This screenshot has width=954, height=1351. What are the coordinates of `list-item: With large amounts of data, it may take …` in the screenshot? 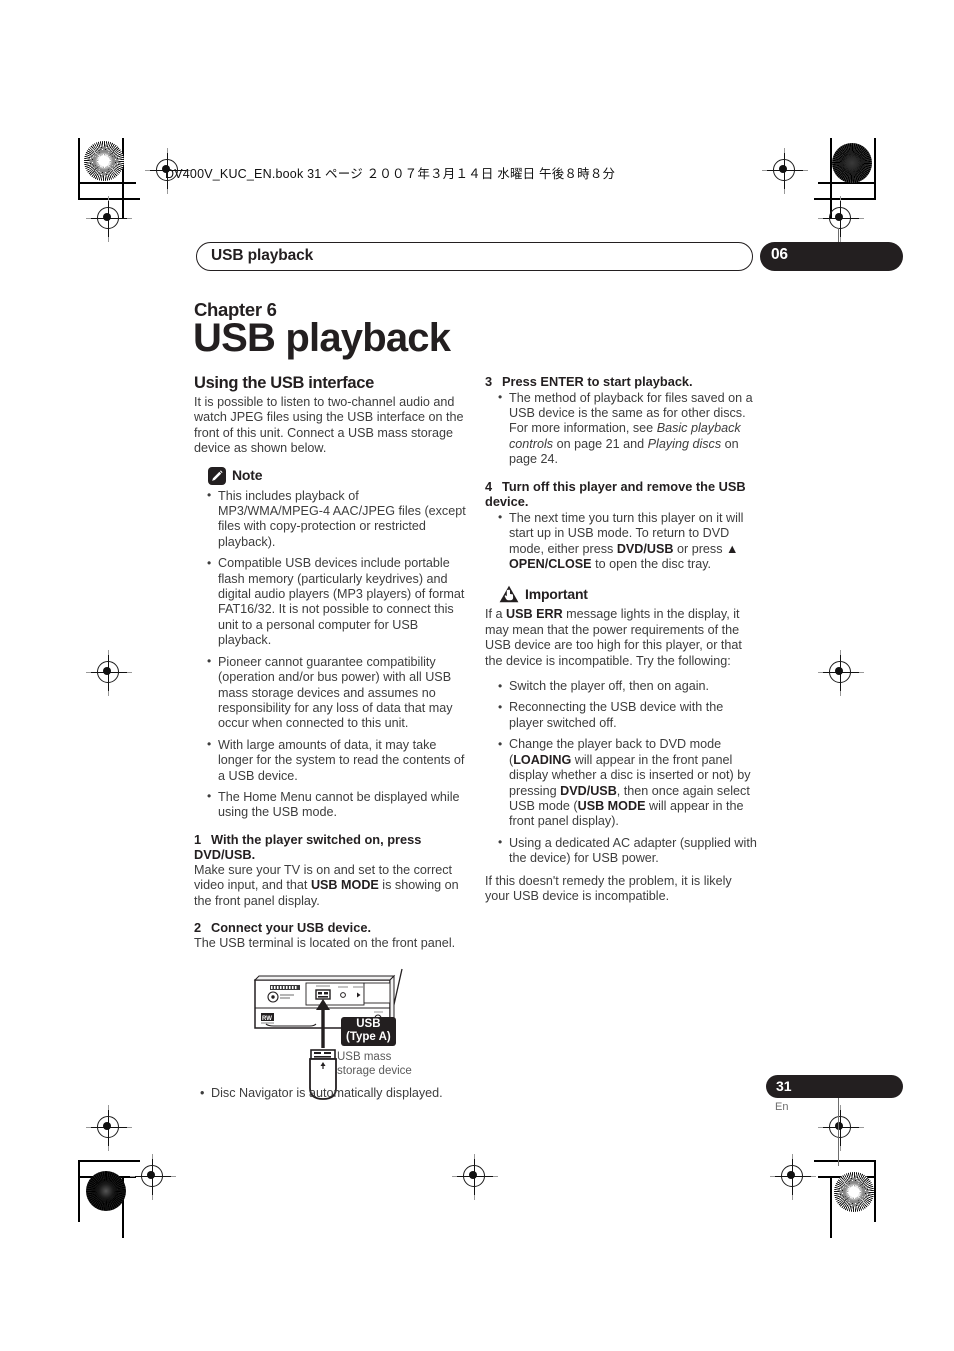 It's located at (336, 760).